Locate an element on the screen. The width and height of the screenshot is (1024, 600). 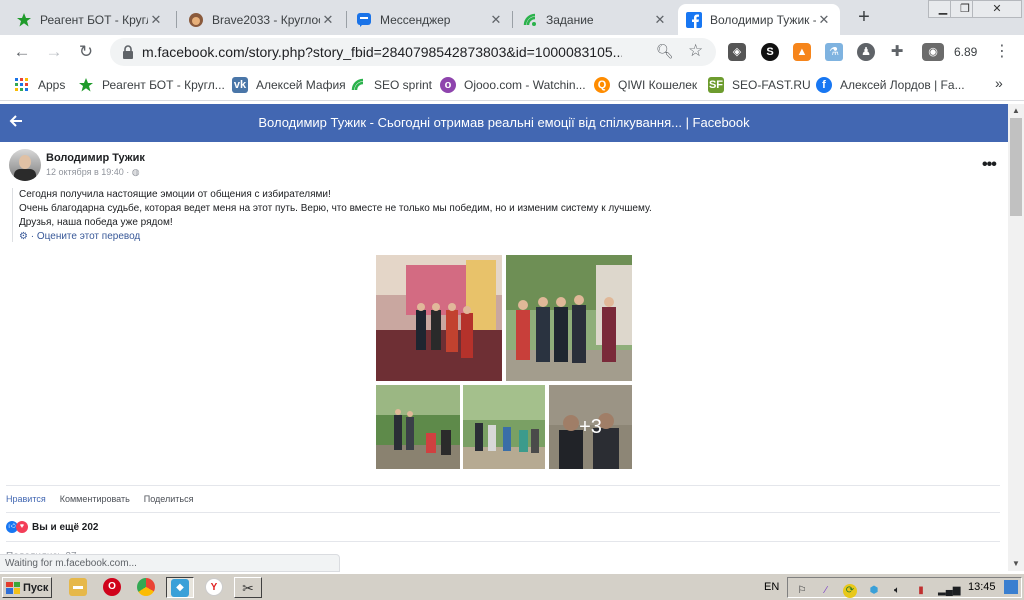
like-button: Нравится is located at coordinates (26, 499).